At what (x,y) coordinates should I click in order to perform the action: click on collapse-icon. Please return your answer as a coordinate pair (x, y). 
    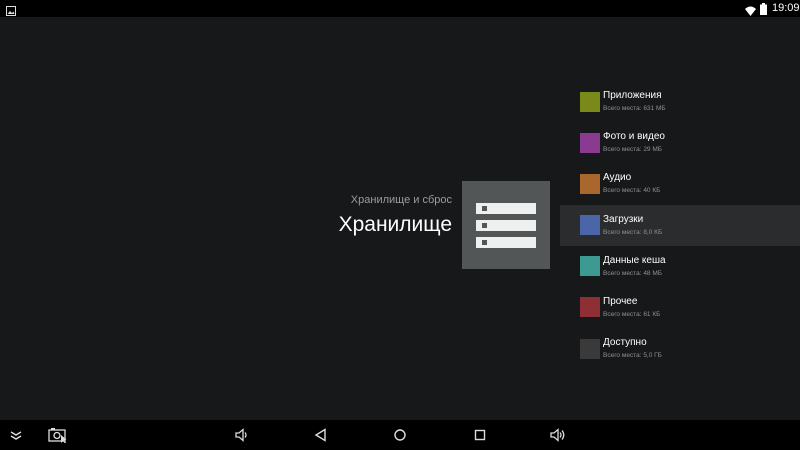
    Looking at the image, I should click on (16, 435).